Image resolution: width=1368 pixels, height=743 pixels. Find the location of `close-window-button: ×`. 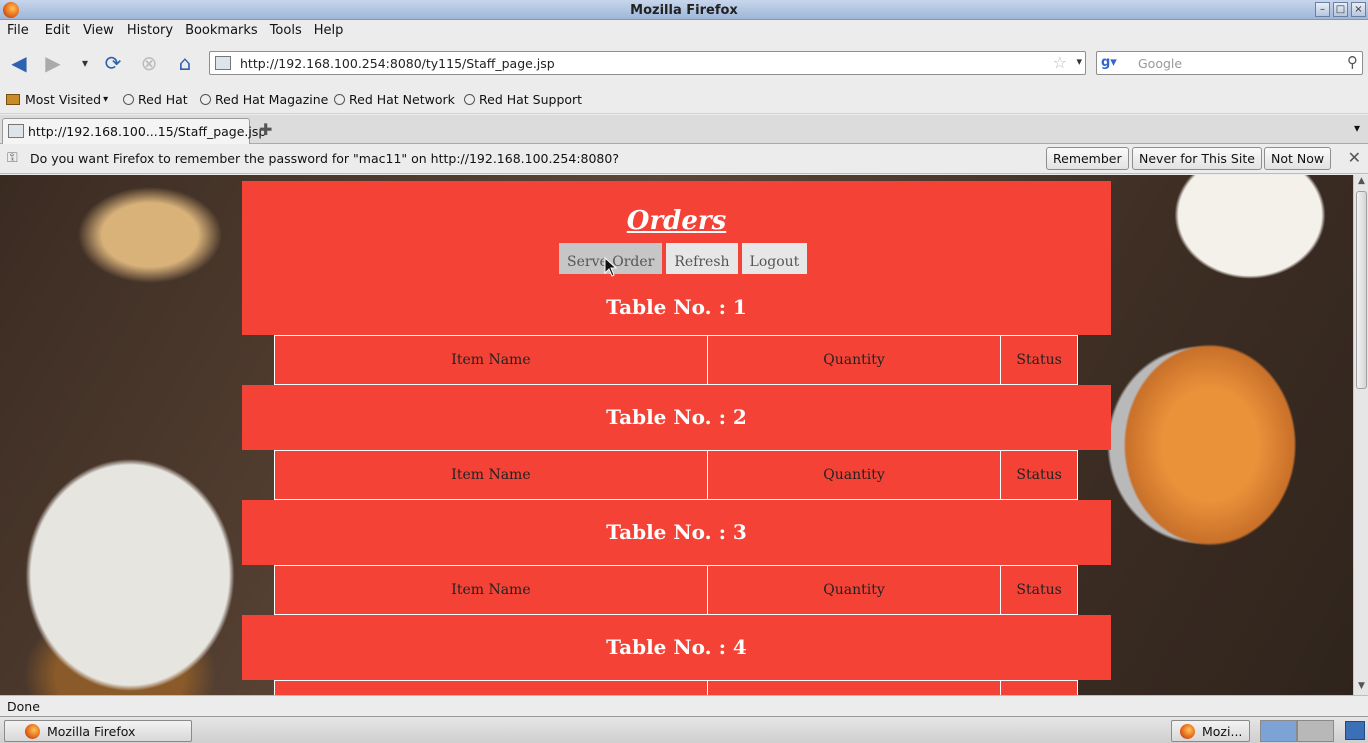

close-window-button: × is located at coordinates (1358, 9).